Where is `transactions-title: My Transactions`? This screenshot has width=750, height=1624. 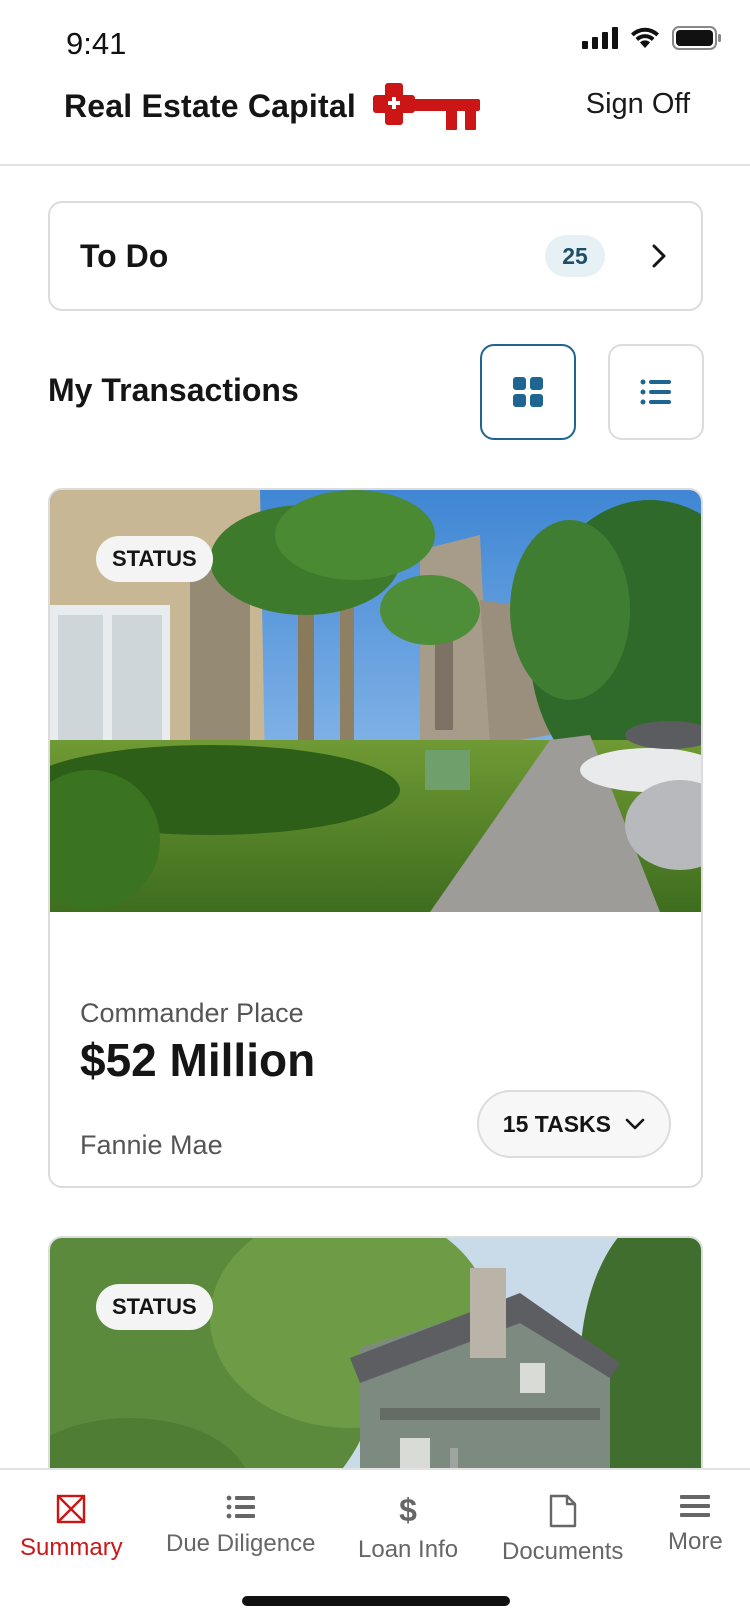
transactions-title: My Transactions is located at coordinates (173, 390).